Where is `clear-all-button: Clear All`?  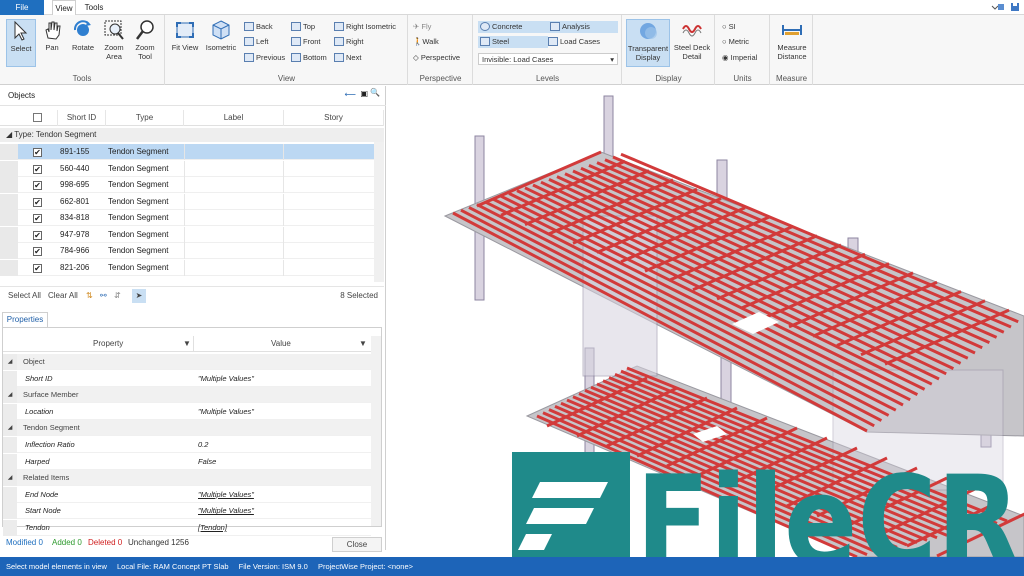 clear-all-button: Clear All is located at coordinates (63, 296).